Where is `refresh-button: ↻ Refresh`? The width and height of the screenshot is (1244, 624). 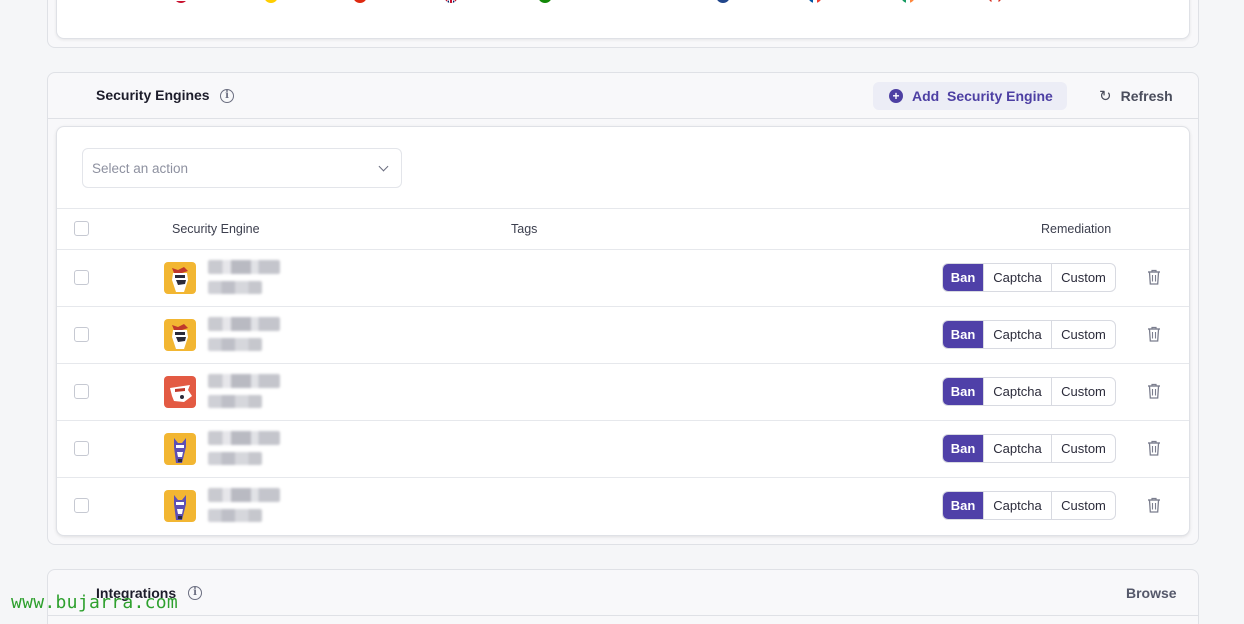
refresh-button: ↻ Refresh is located at coordinates (1136, 96).